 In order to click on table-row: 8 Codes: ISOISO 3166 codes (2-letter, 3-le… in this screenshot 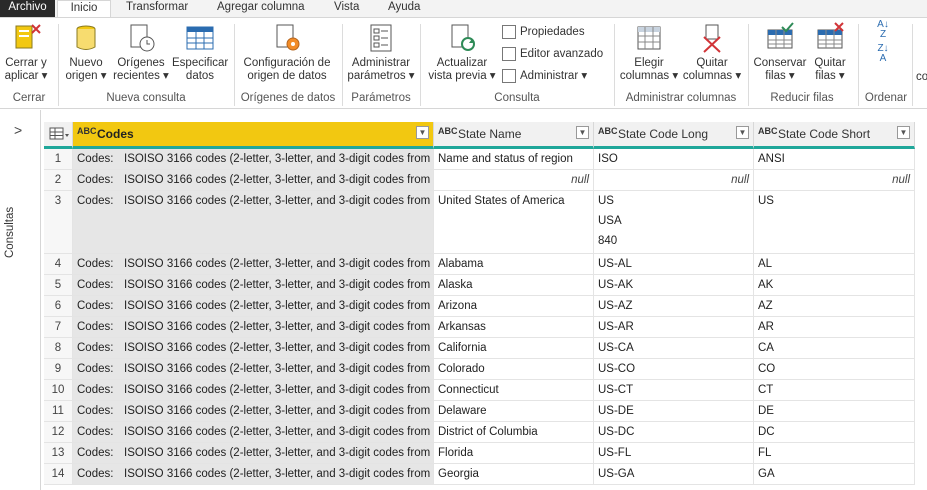, I will do `click(479, 348)`.